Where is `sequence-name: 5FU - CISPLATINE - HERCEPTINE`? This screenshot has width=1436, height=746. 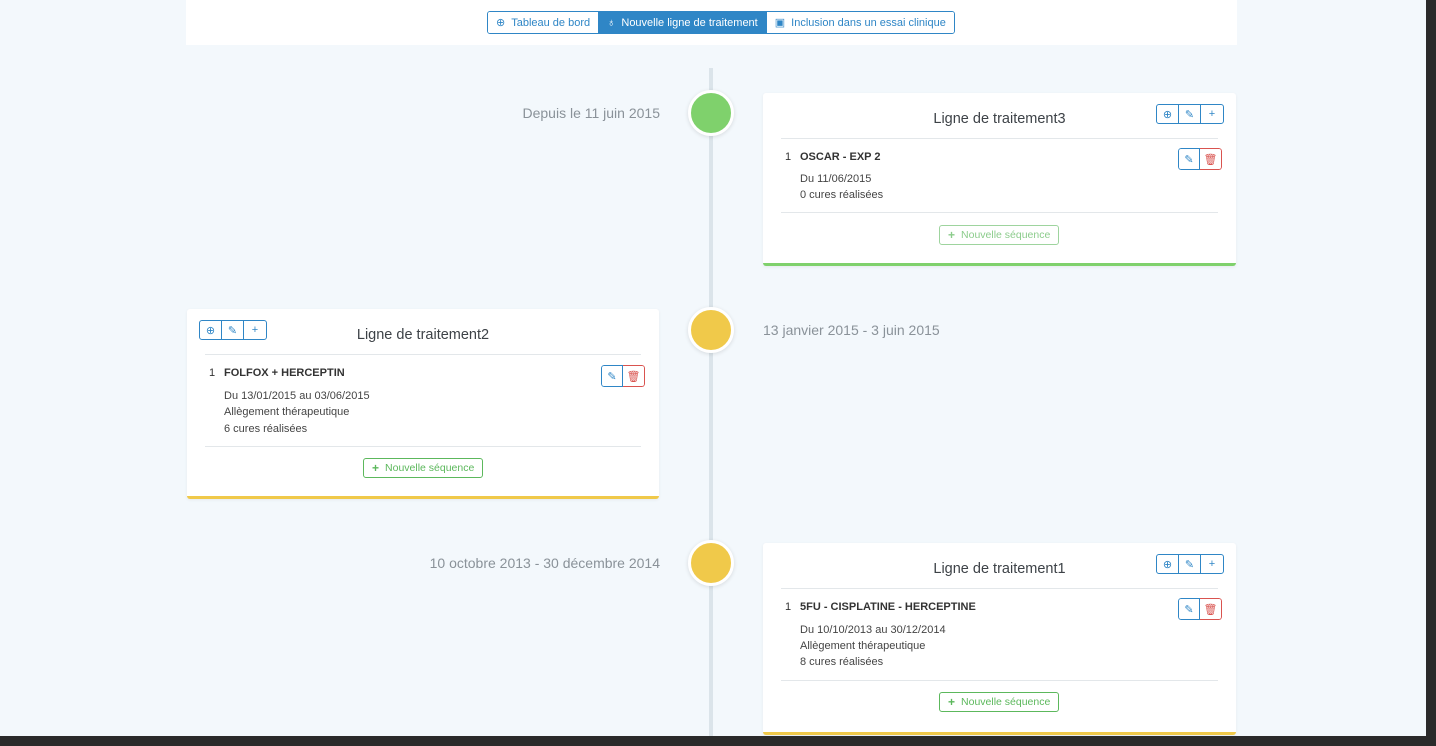 sequence-name: 5FU - CISPLATINE - HERCEPTINE is located at coordinates (888, 607).